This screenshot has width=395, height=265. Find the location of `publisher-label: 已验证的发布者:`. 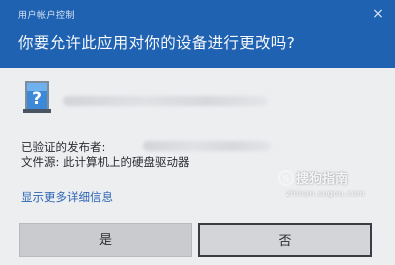

publisher-label: 已验证的发布者: is located at coordinates (63, 147).